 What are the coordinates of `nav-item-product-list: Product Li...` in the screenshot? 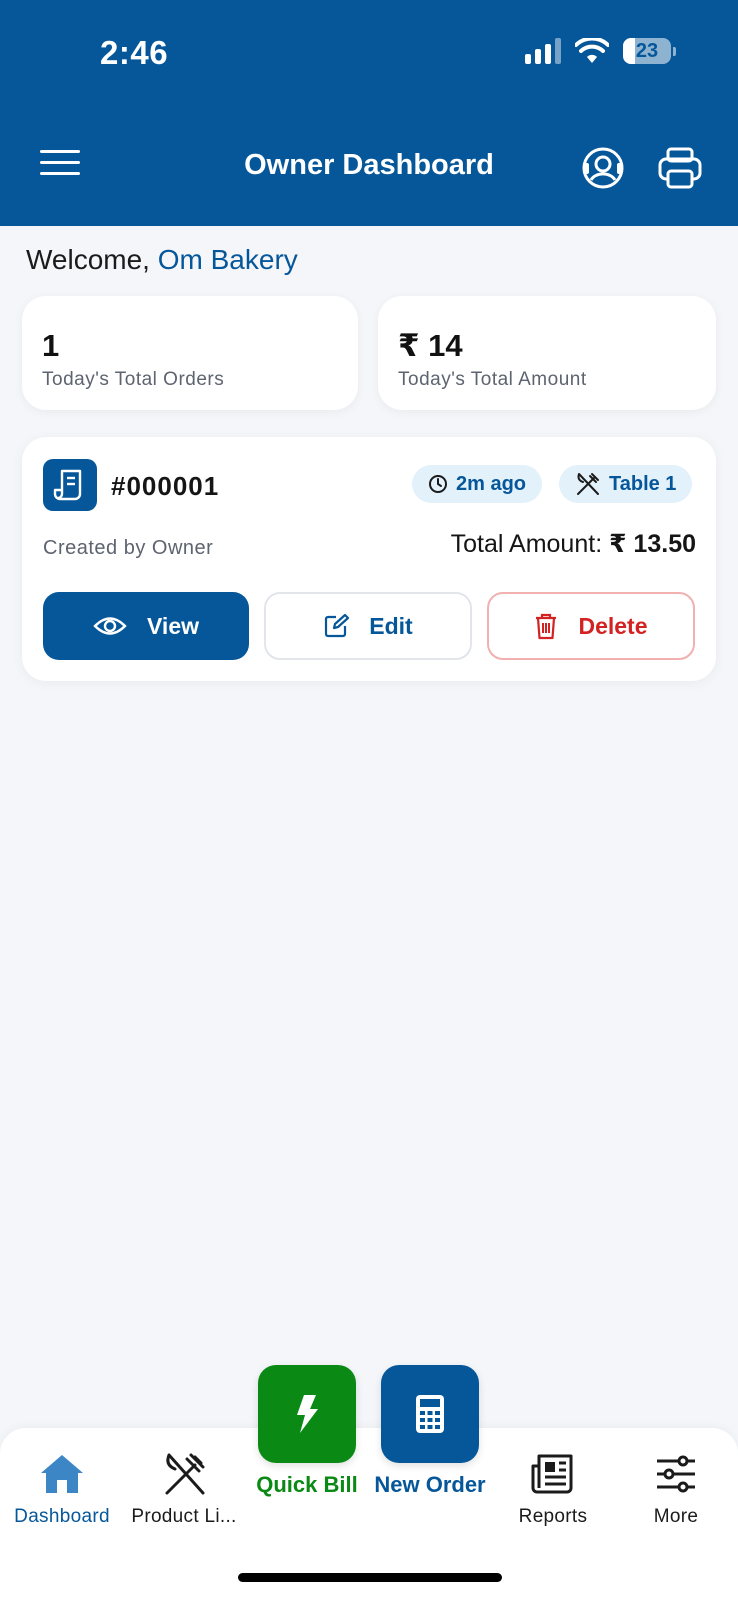 It's located at (184, 1489).